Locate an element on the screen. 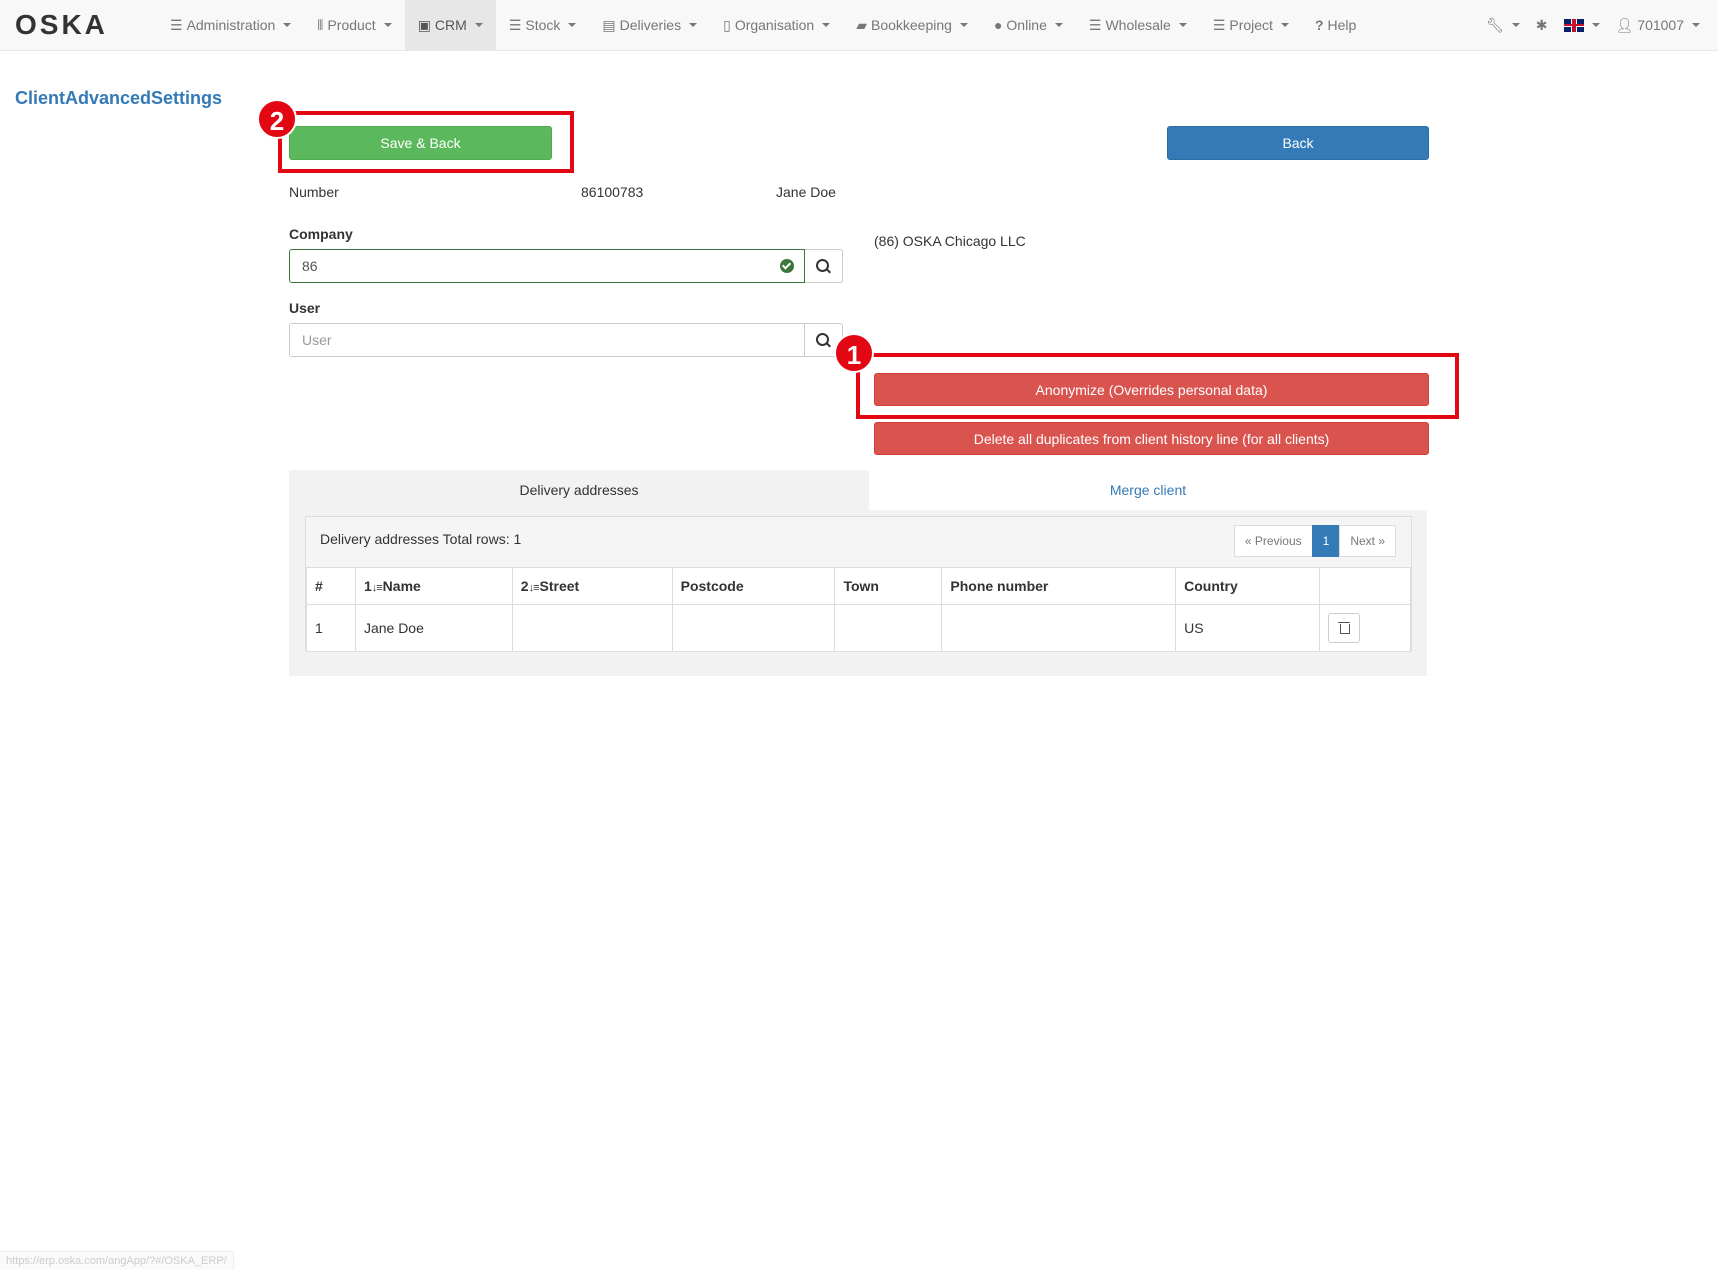  menu-label: Online is located at coordinates (1026, 25).